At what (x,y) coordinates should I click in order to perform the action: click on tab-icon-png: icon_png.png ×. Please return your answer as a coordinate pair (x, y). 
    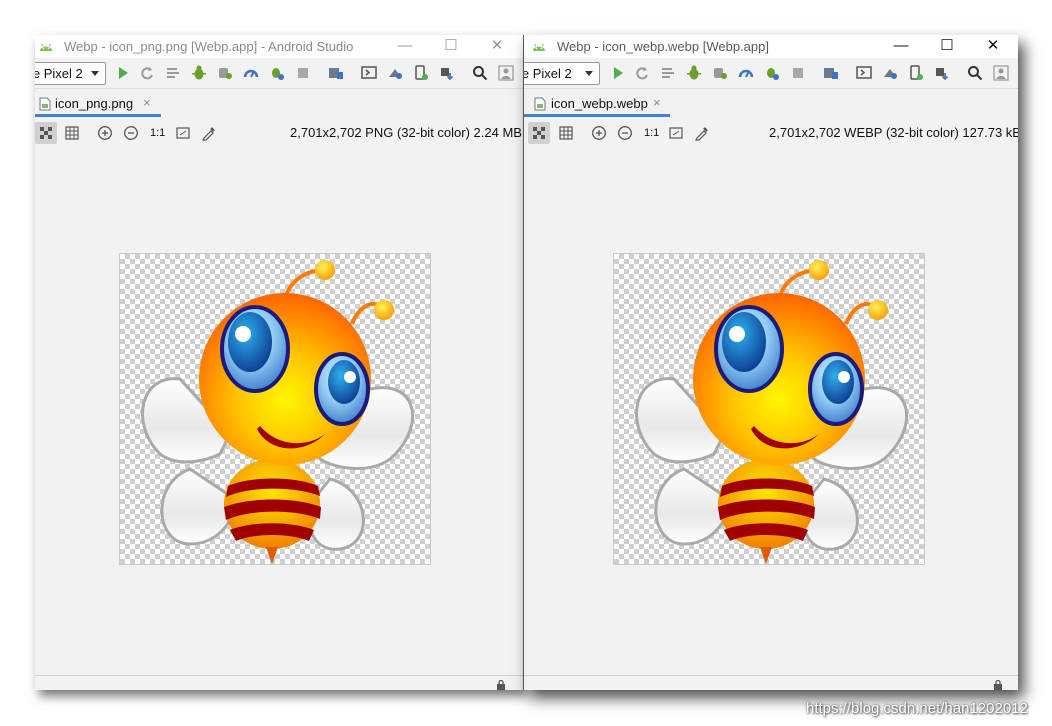
    Looking at the image, I should click on (98, 104).